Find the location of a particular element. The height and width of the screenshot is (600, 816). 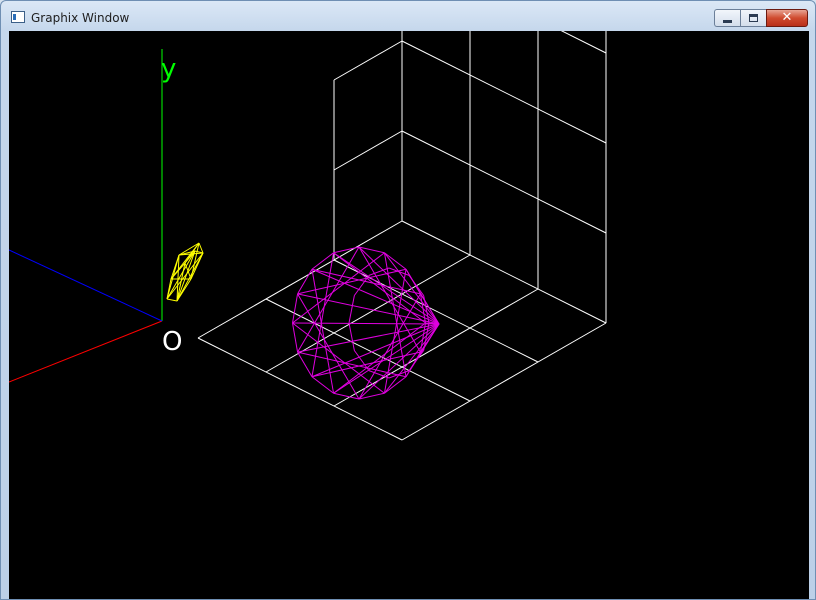

close-icon: ✕ is located at coordinates (787, 17).